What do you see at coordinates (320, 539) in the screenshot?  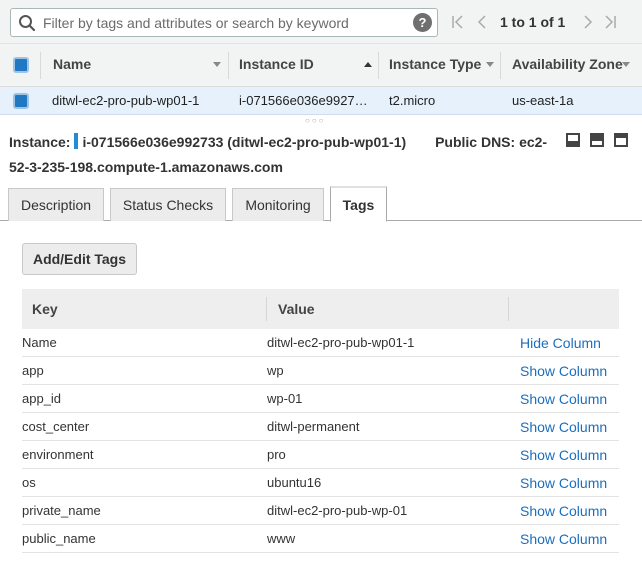 I see `table-row: public_name www Show Column` at bounding box center [320, 539].